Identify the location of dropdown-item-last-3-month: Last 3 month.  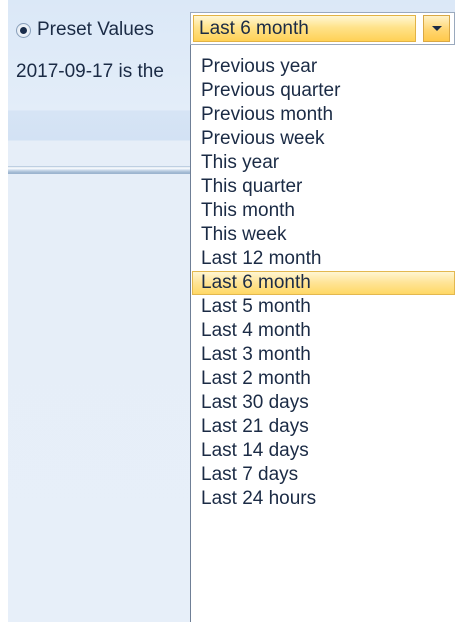
(323, 355).